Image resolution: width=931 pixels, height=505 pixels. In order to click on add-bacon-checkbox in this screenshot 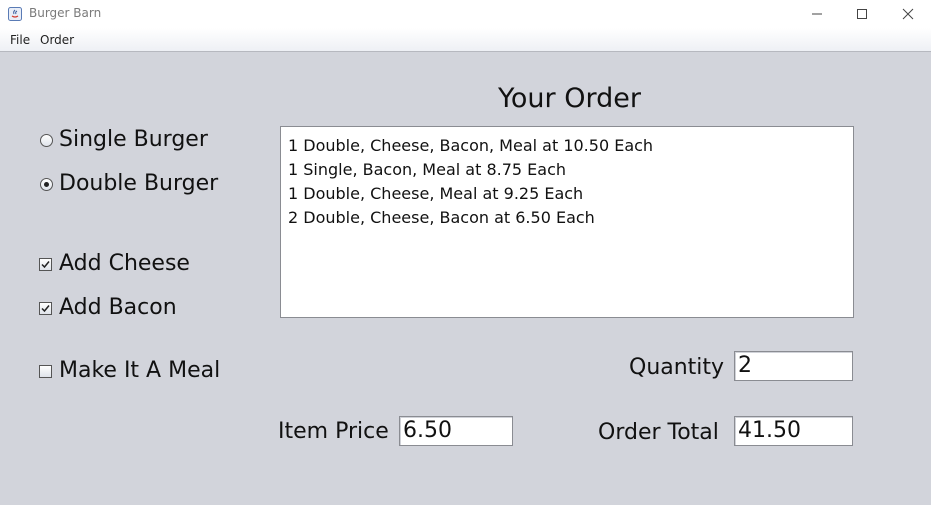, I will do `click(45, 308)`.